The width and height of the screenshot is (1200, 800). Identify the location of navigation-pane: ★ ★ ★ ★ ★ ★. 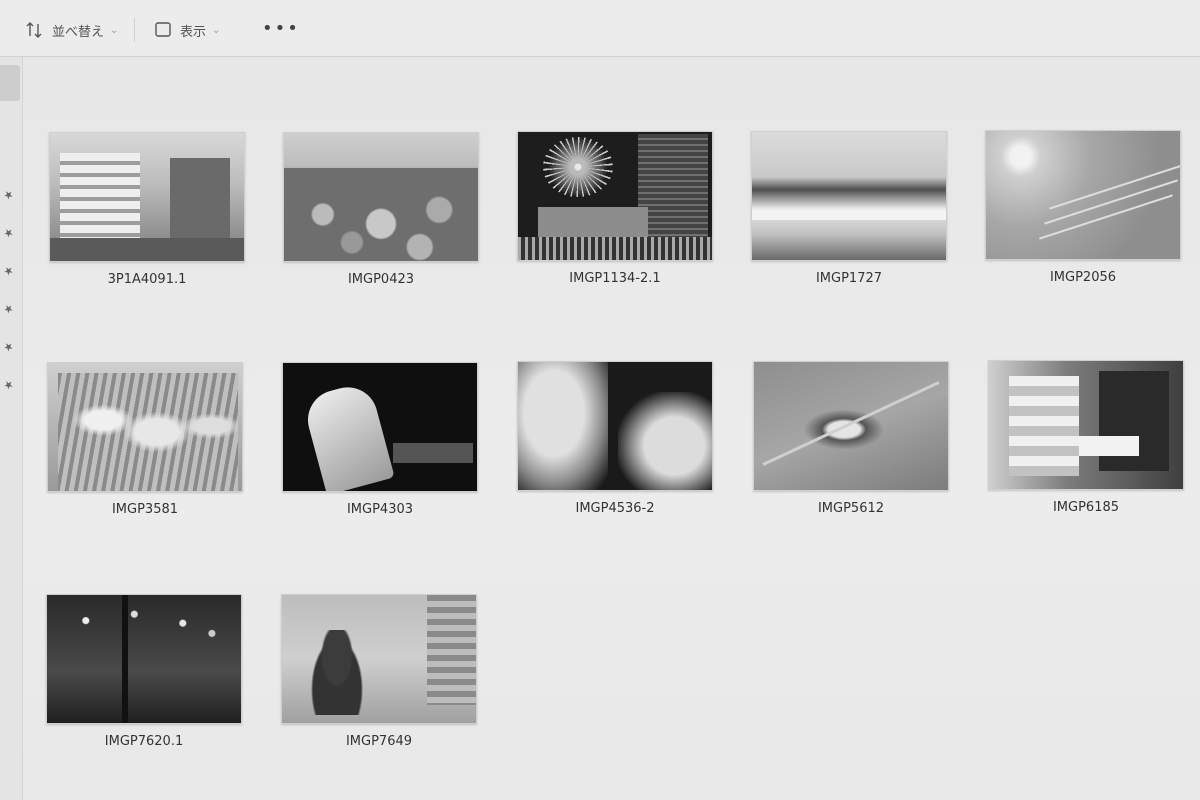
(11, 428).